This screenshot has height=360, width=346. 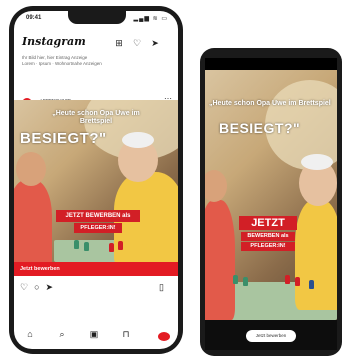 I want to click on ad-cta-badge-2: BEWERBEN als, so click(x=268, y=236).